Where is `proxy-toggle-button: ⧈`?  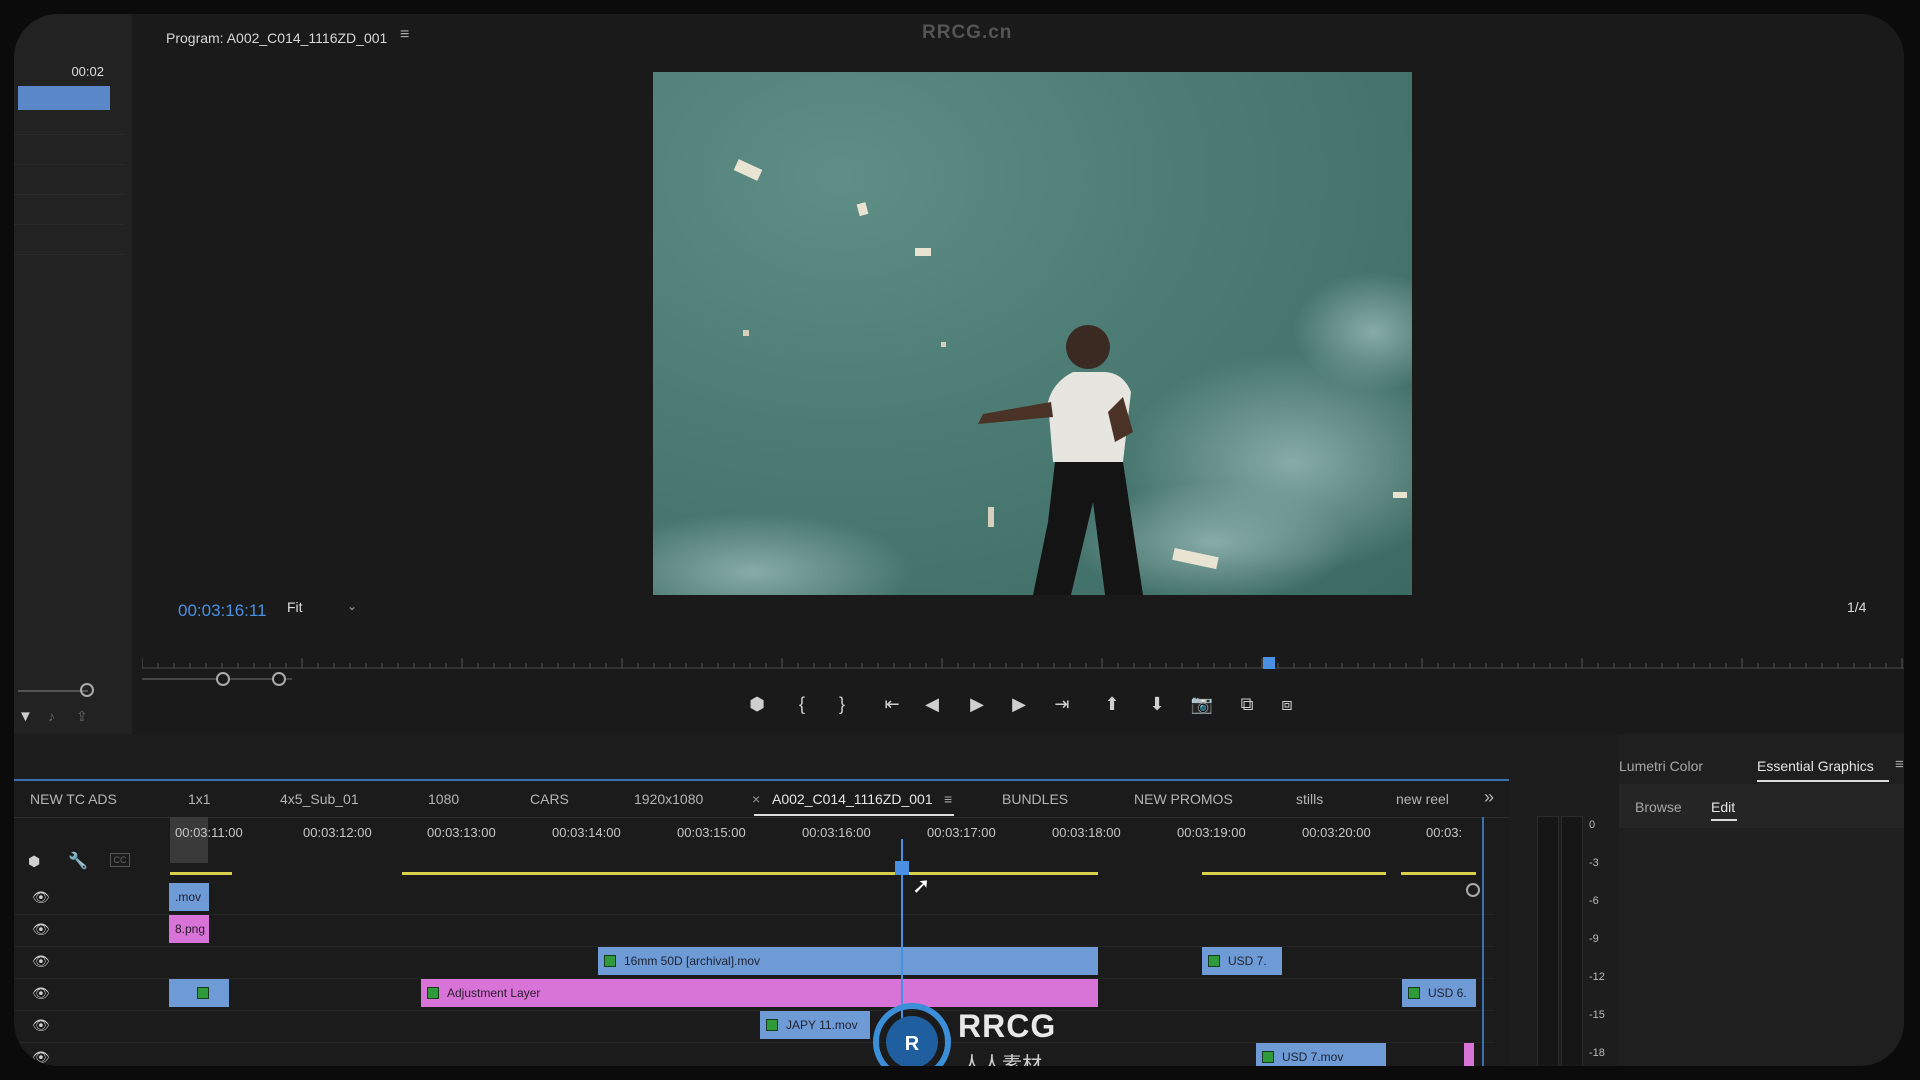
proxy-toggle-button: ⧈ is located at coordinates (1287, 704).